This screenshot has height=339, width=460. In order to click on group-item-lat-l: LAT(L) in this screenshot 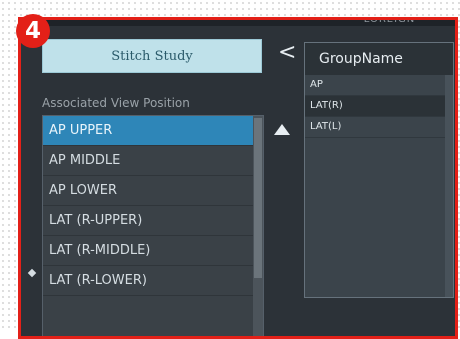, I will do `click(379, 127)`.